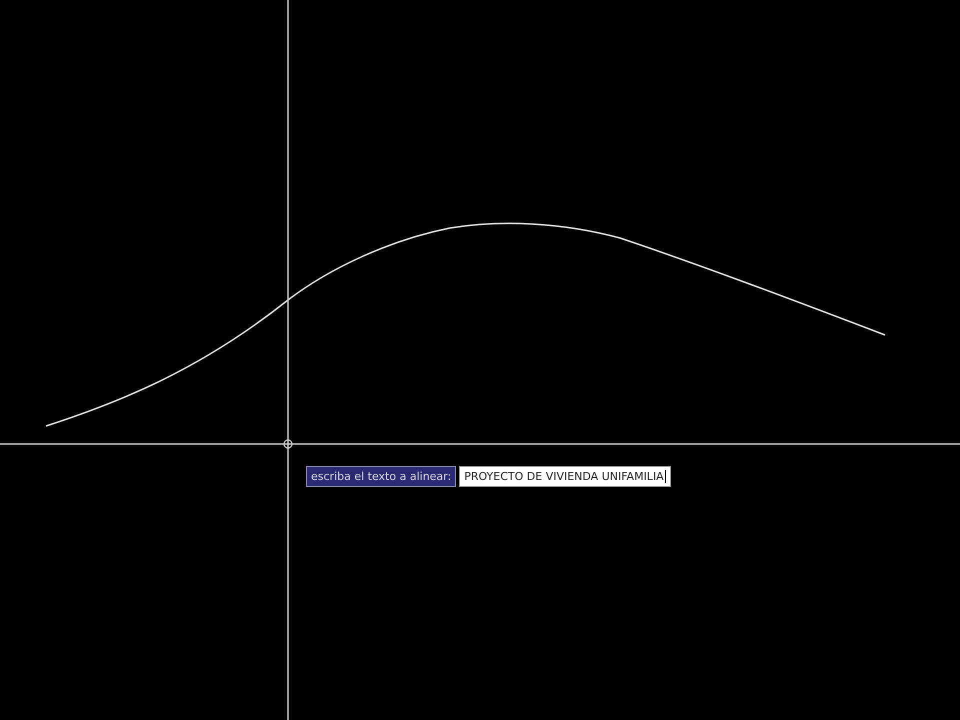 Image resolution: width=960 pixels, height=720 pixels. What do you see at coordinates (381, 476) in the screenshot?
I see `command-prompt: escriba el texto a alinear:` at bounding box center [381, 476].